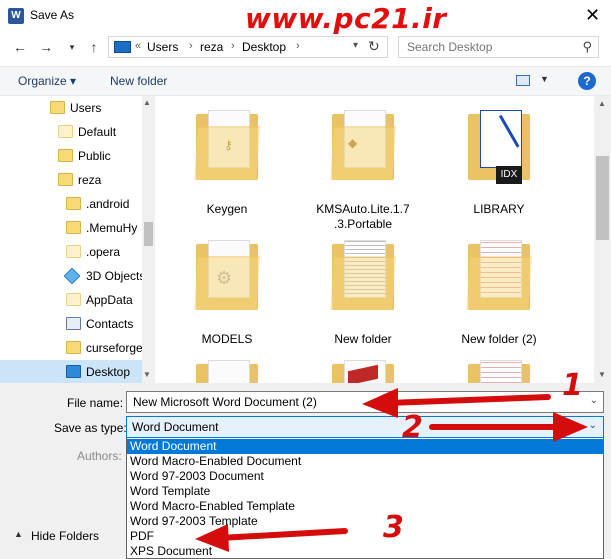 The image size is (611, 559). What do you see at coordinates (365, 551) in the screenshot?
I see `type-option-xps-document: XPS Document` at bounding box center [365, 551].